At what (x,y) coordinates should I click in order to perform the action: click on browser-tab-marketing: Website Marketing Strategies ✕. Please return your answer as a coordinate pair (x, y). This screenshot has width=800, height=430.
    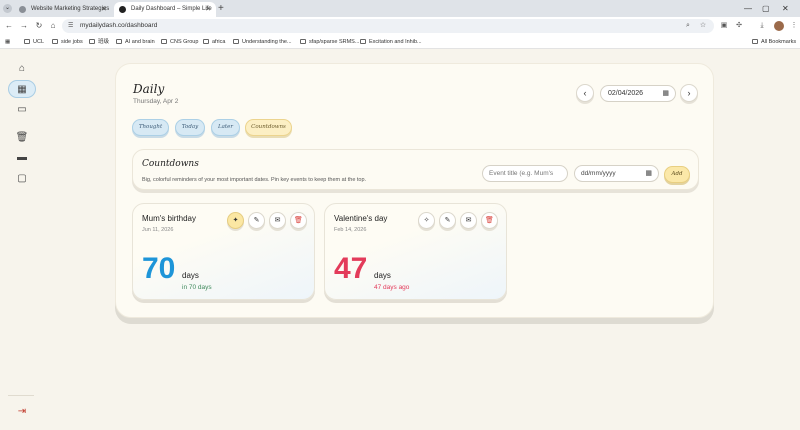
    Looking at the image, I should click on (63, 9).